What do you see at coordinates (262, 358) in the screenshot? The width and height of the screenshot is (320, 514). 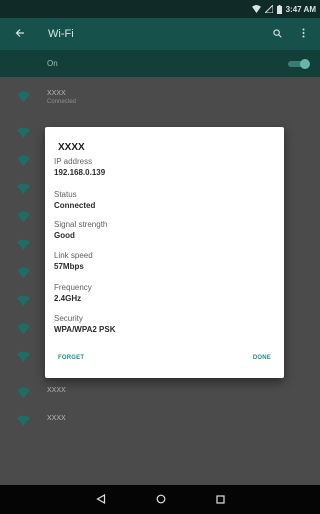 I see `done-button: DONE` at bounding box center [262, 358].